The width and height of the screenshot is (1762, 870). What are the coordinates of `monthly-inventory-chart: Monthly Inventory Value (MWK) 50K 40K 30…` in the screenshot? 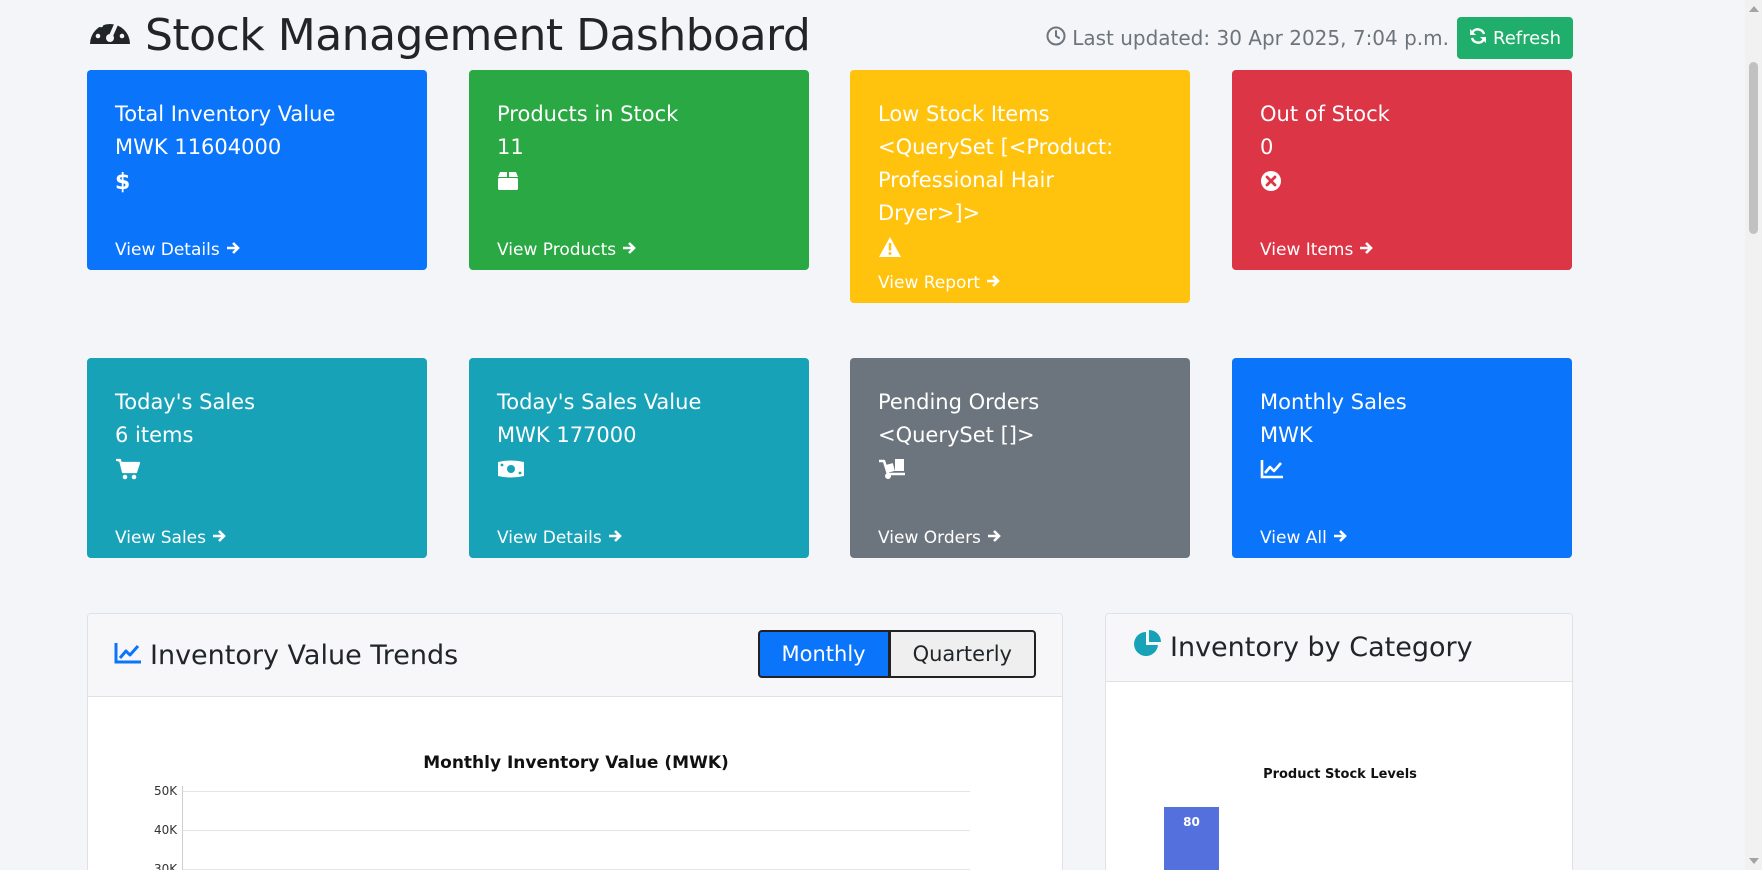 It's located at (575, 784).